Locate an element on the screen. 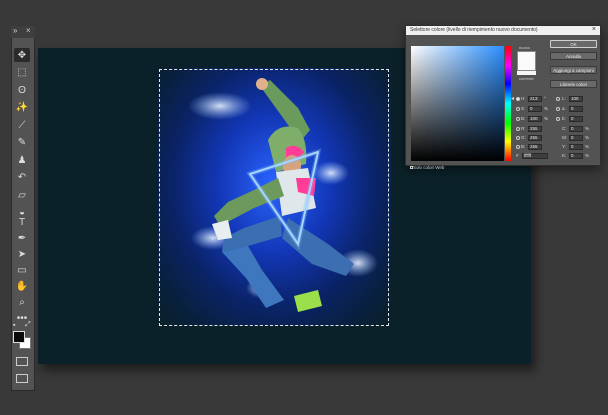 The height and width of the screenshot is (415, 608). m-row: M: 0 % is located at coordinates (576, 138).